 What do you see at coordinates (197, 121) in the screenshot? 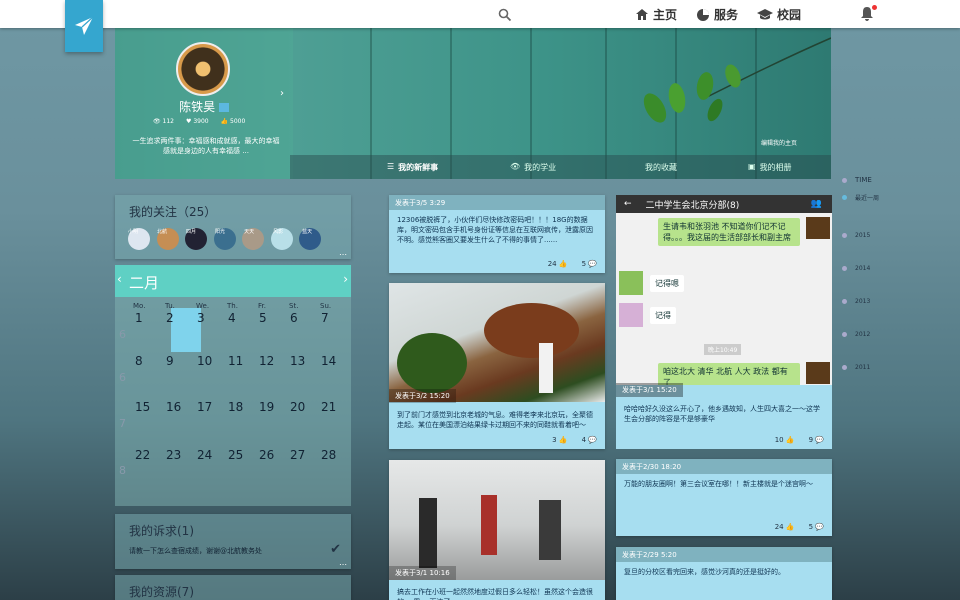
I see `likes-stat: ♥ 3900` at bounding box center [197, 121].